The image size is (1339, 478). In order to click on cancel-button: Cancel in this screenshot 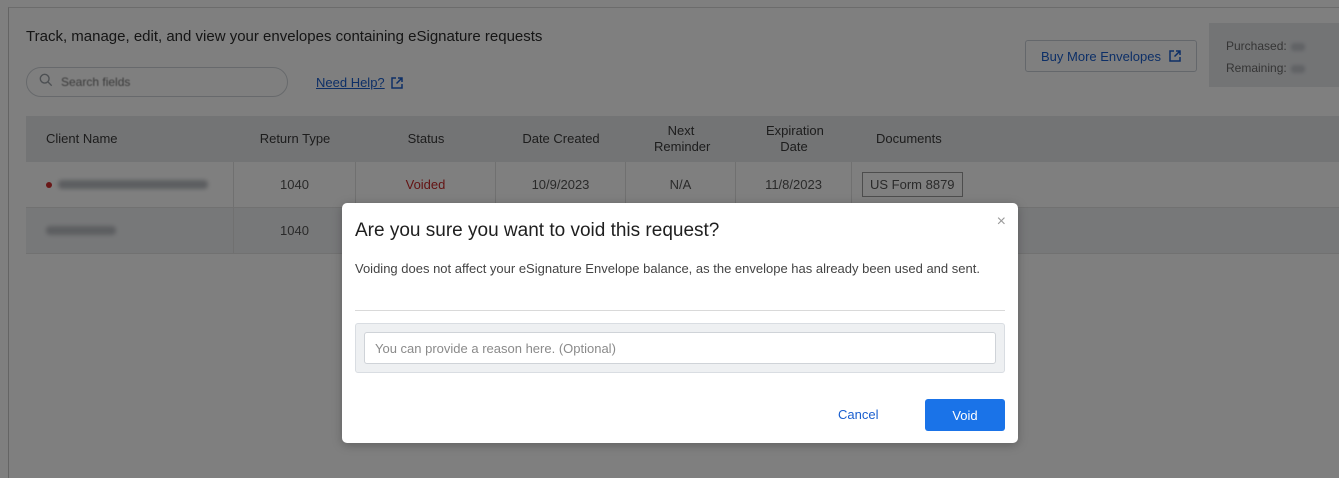, I will do `click(858, 414)`.